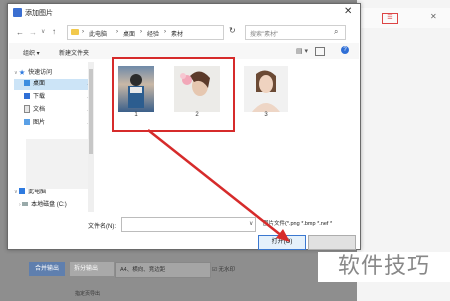 The image size is (450, 301). I want to click on view-options-icon: ▤ ▾, so click(302, 51).